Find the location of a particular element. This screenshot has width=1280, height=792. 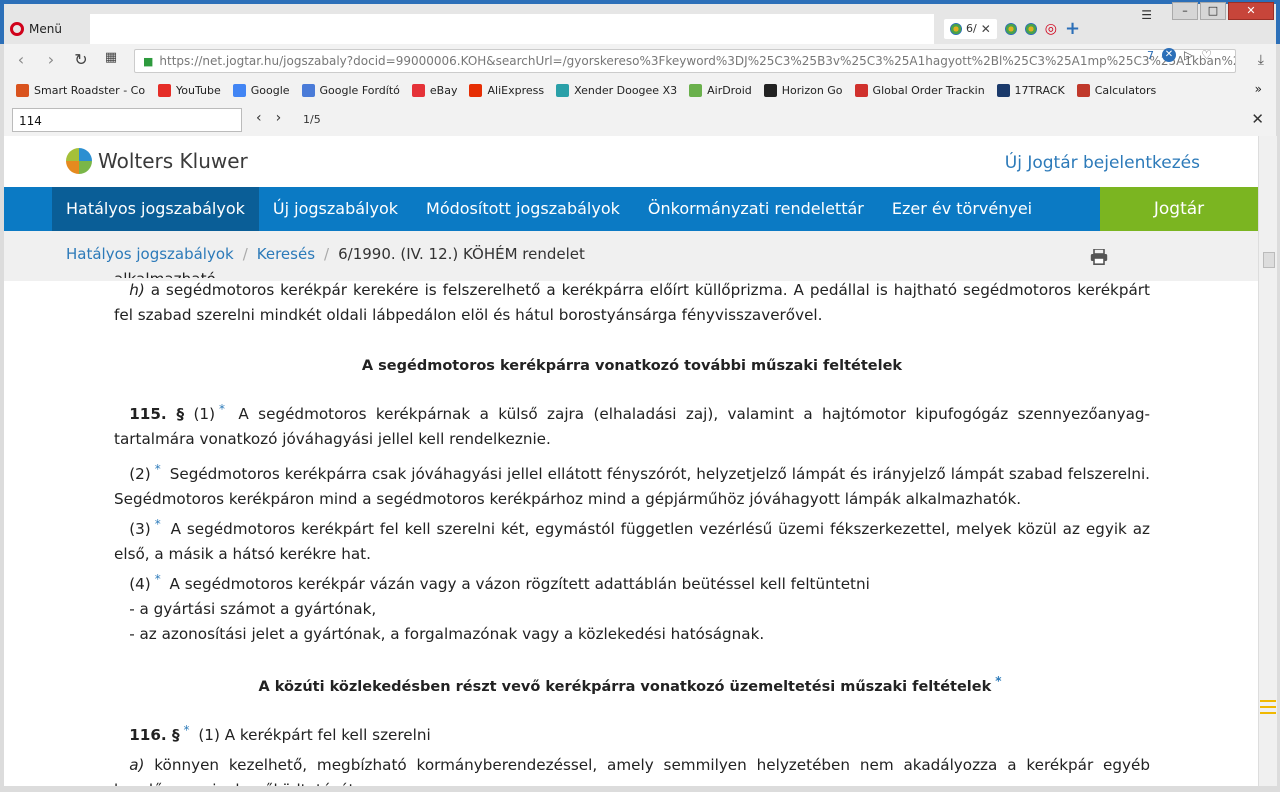

17track-icon is located at coordinates (1003, 90).